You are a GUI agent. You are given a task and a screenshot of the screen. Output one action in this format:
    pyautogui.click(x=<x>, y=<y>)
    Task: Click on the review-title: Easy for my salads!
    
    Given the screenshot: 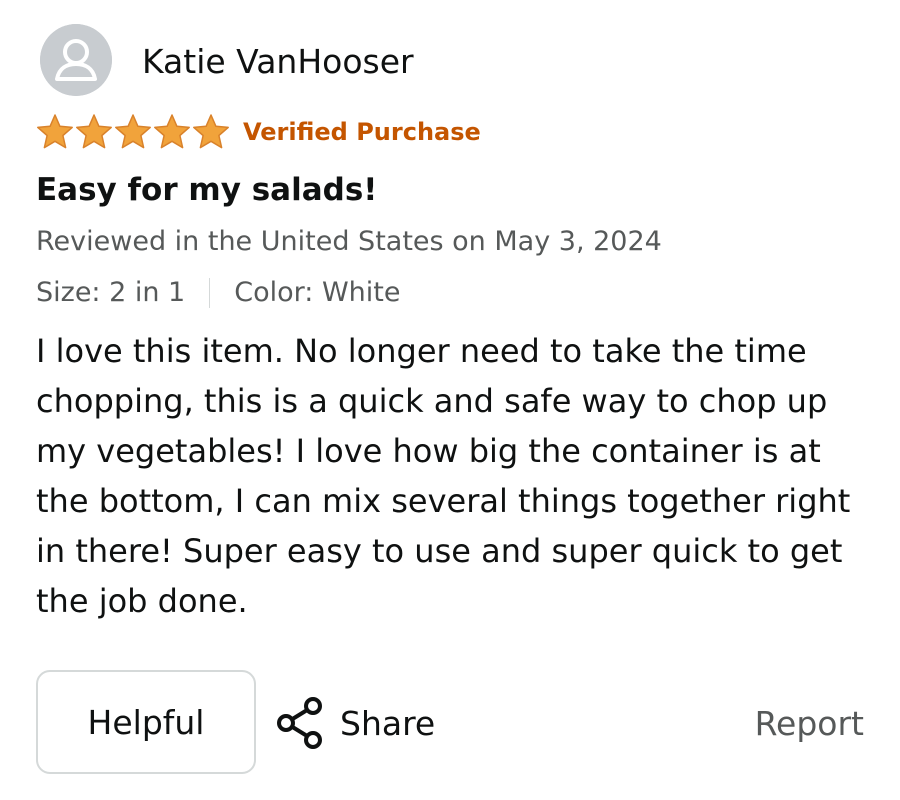 What is the action you would take?
    pyautogui.click(x=206, y=190)
    